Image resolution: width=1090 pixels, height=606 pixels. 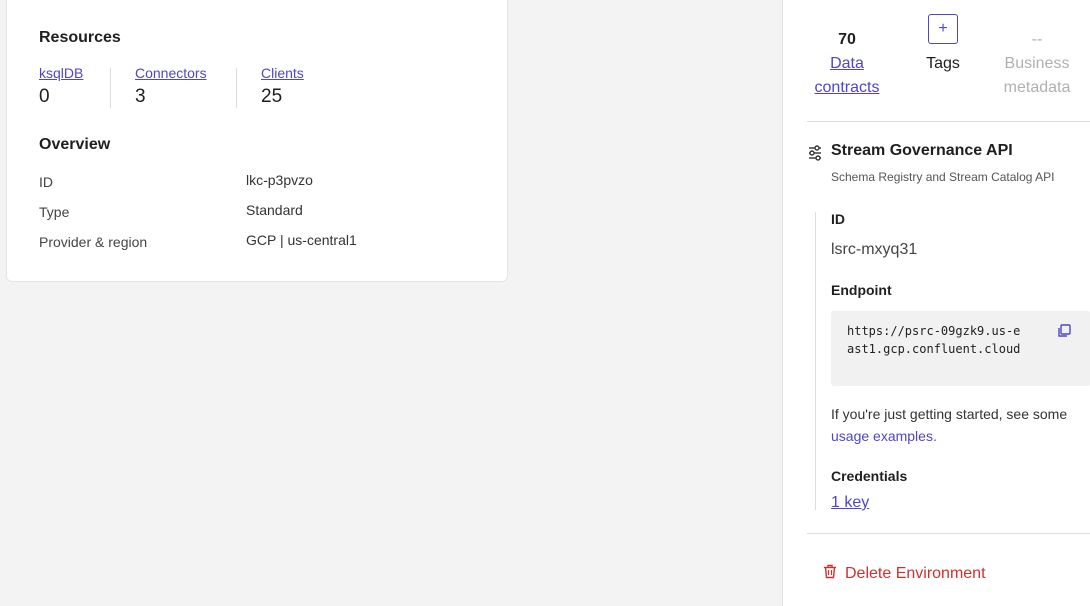 I want to click on data-contracts-link: Data contracts, so click(x=847, y=75).